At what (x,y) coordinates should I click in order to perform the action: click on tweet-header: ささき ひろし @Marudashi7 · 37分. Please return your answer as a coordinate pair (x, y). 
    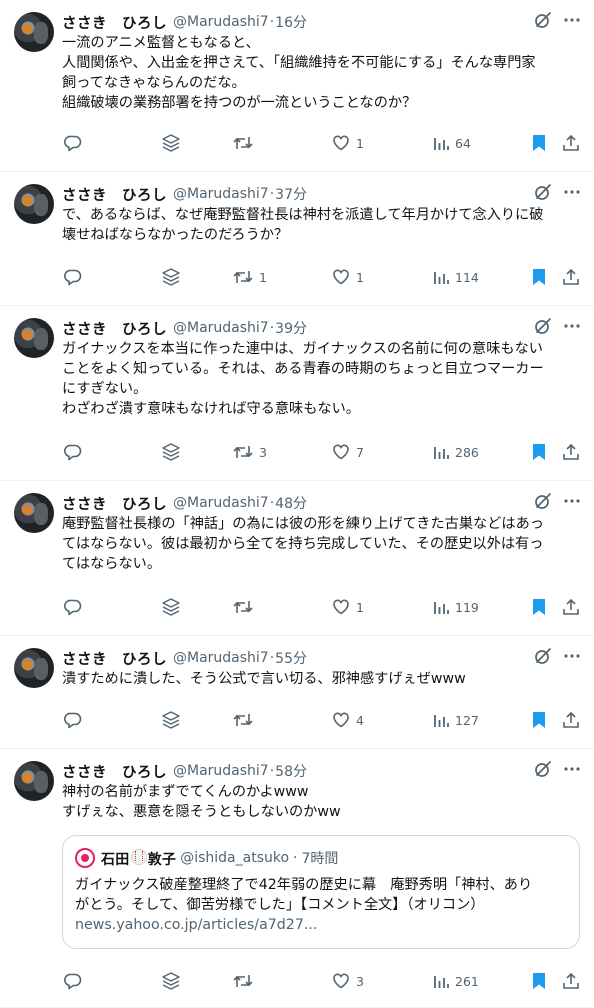
    Looking at the image, I should click on (321, 194).